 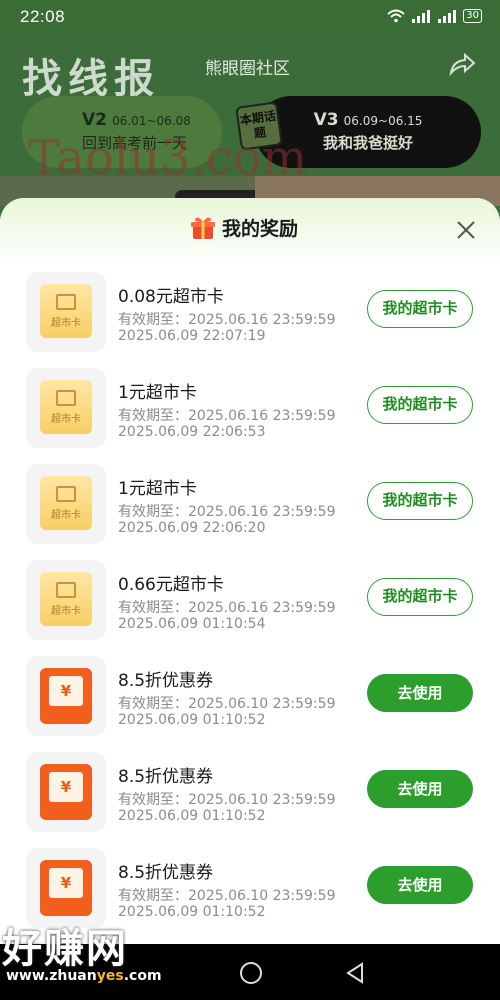 What do you see at coordinates (462, 64) in the screenshot?
I see `share-icon` at bounding box center [462, 64].